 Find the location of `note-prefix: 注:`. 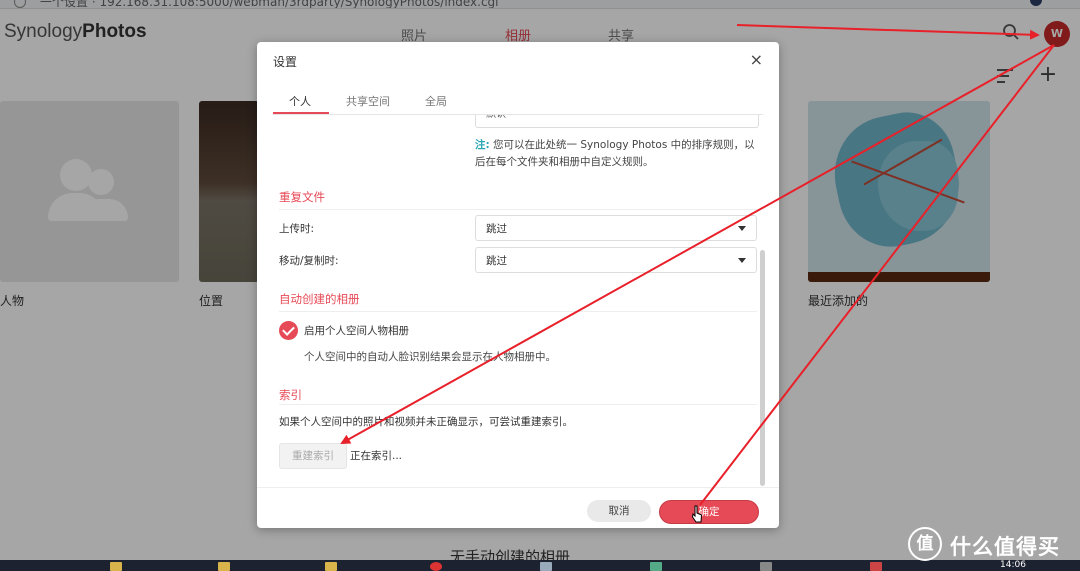

note-prefix: 注: is located at coordinates (482, 145).